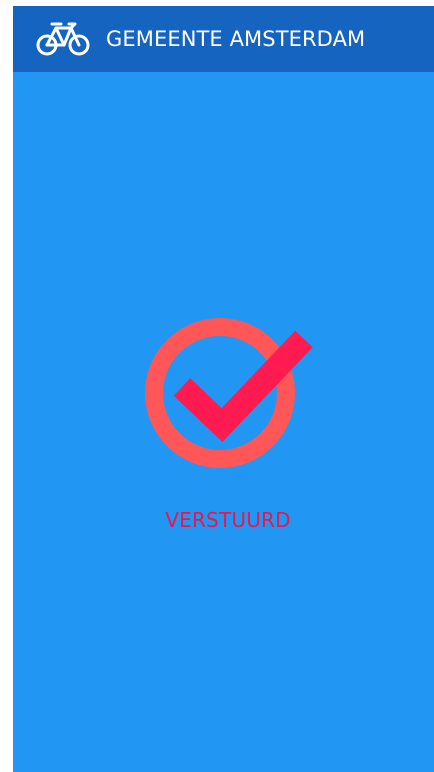  I want to click on check-circle-icon, so click(229, 393).